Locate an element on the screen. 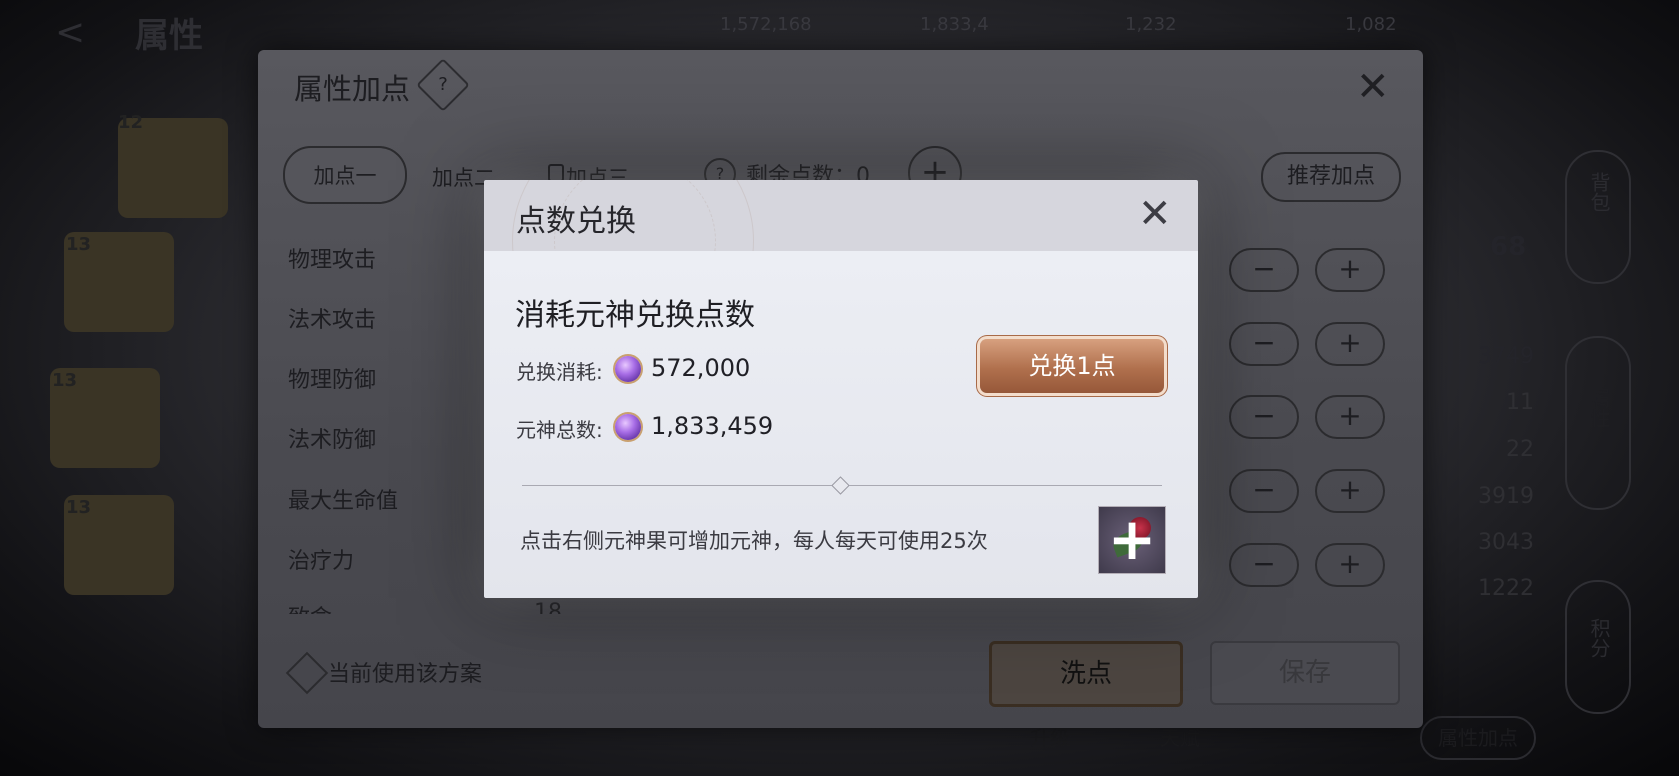  top-stat: 1,232 is located at coordinates (1151, 24).